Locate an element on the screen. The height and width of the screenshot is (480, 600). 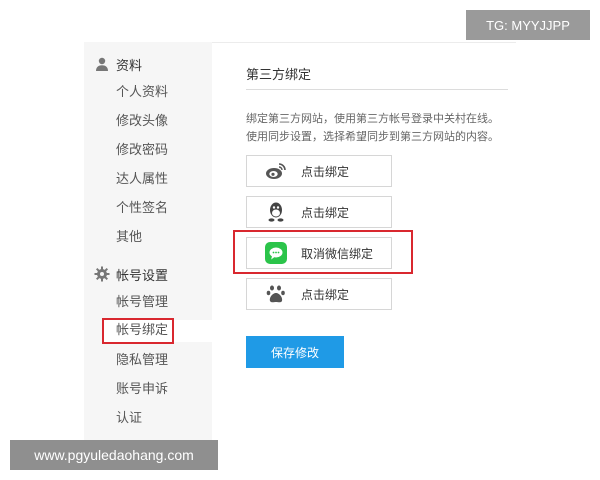
sidebar-group-profile-title: 资料 is located at coordinates (129, 66).